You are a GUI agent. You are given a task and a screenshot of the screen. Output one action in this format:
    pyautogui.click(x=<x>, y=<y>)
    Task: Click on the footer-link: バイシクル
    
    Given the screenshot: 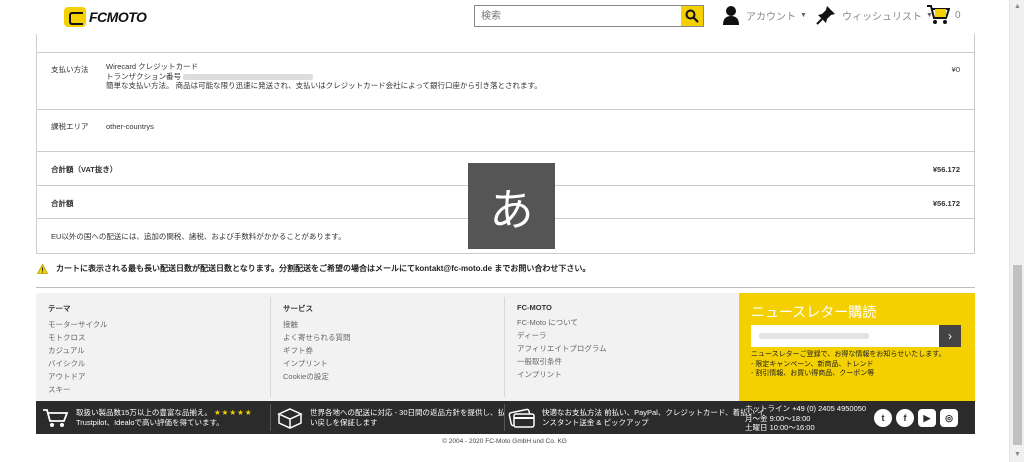 What is the action you would take?
    pyautogui.click(x=77, y=363)
    